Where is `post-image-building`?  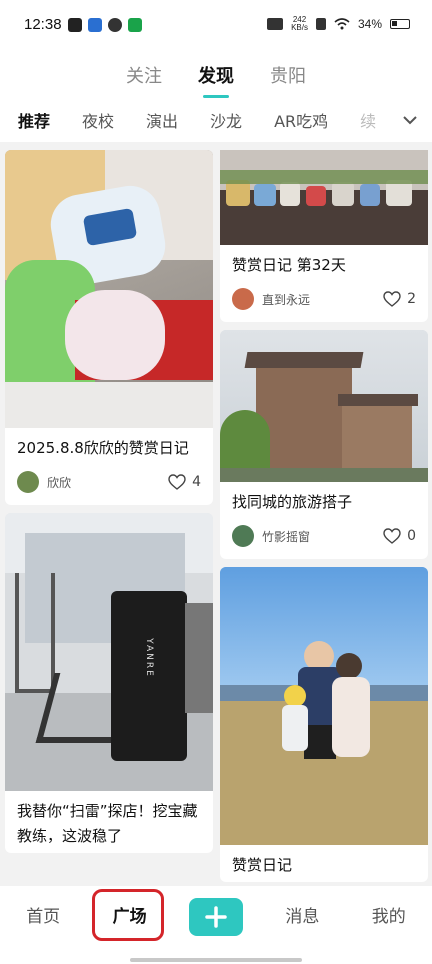
post-image-building is located at coordinates (324, 406).